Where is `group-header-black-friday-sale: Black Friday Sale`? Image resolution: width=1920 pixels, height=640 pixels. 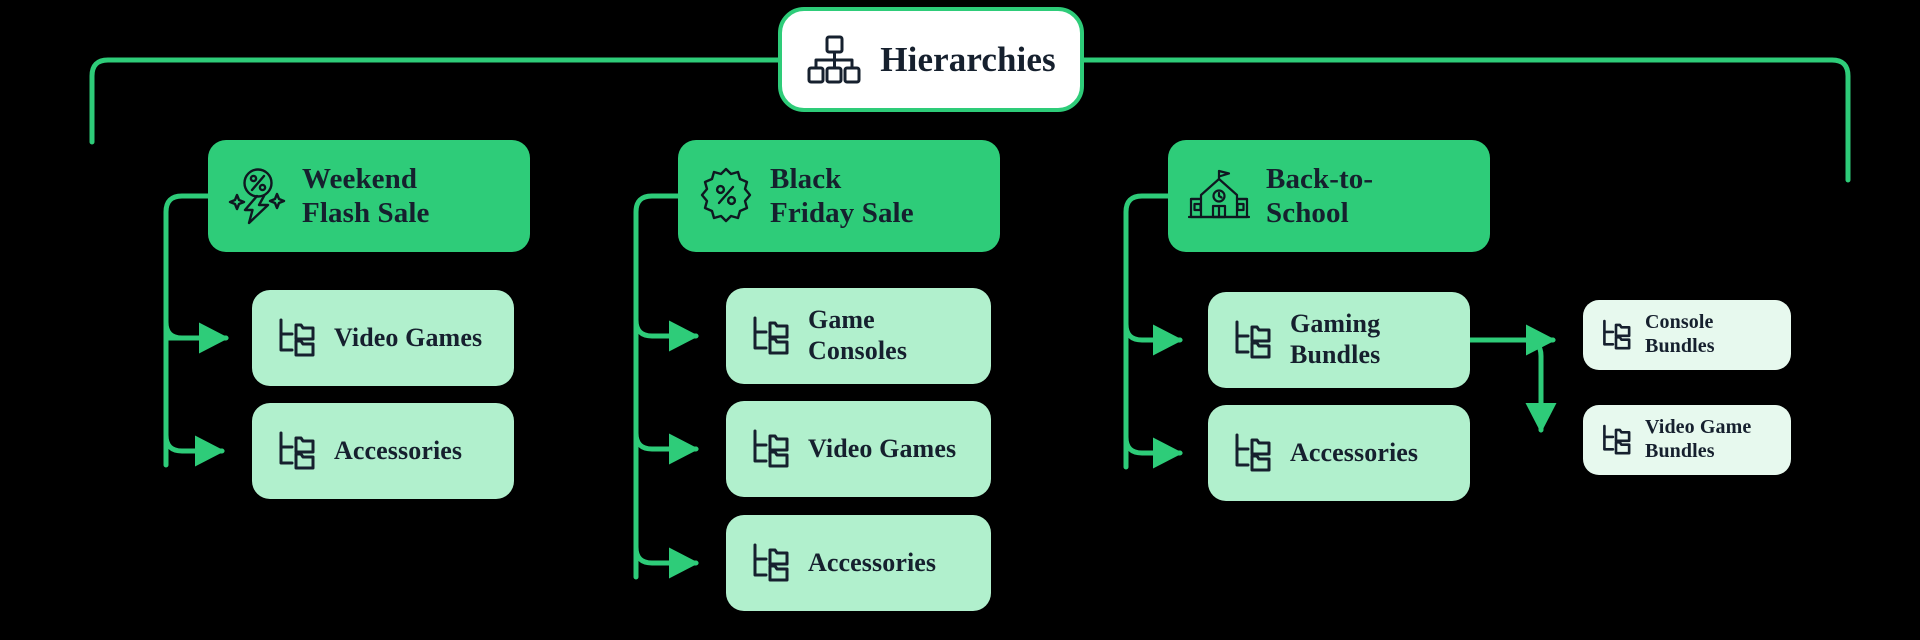 group-header-black-friday-sale: Black Friday Sale is located at coordinates (839, 196).